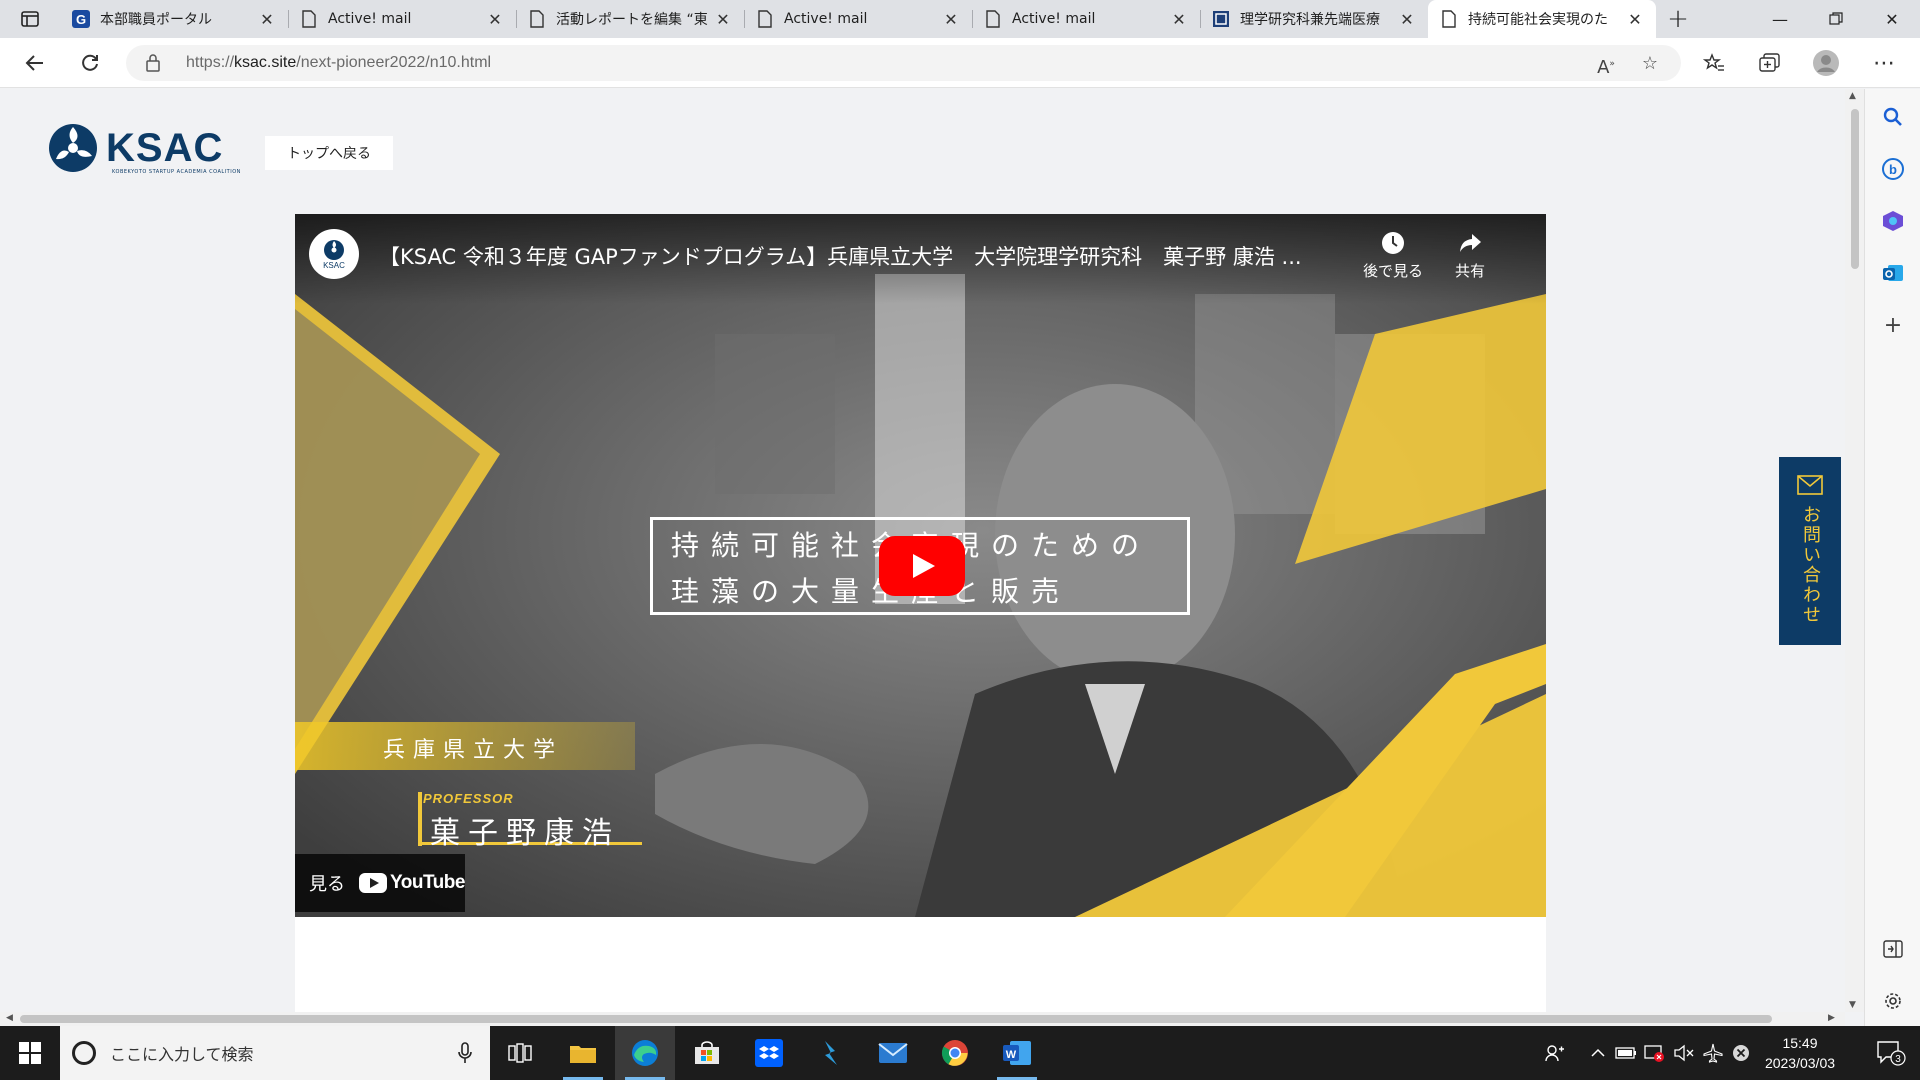 Image resolution: width=1920 pixels, height=1080 pixels. What do you see at coordinates (955, 1053) in the screenshot?
I see `chrome-icon` at bounding box center [955, 1053].